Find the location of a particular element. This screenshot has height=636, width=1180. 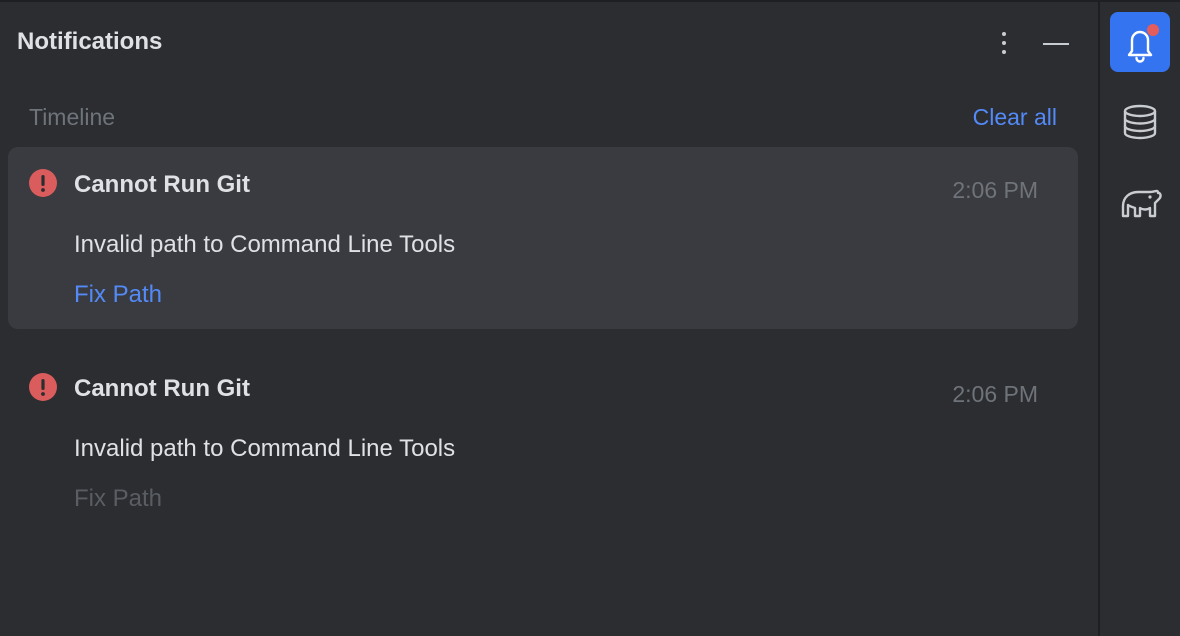

minimize-icon is located at coordinates (1056, 44).